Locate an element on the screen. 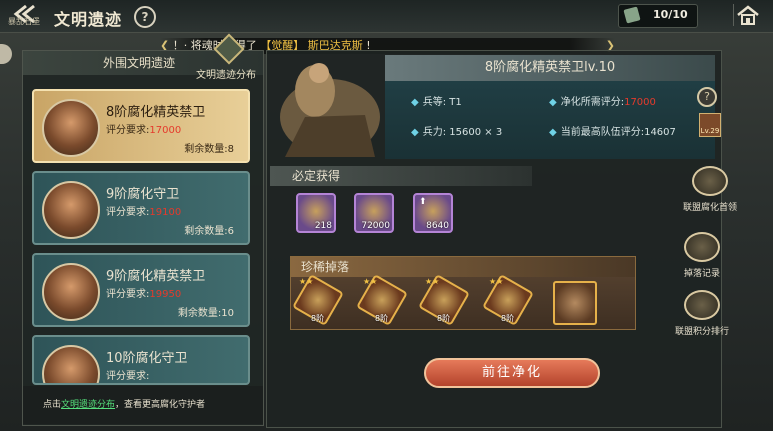 The height and width of the screenshot is (431, 773). home-button is located at coordinates (747, 15).